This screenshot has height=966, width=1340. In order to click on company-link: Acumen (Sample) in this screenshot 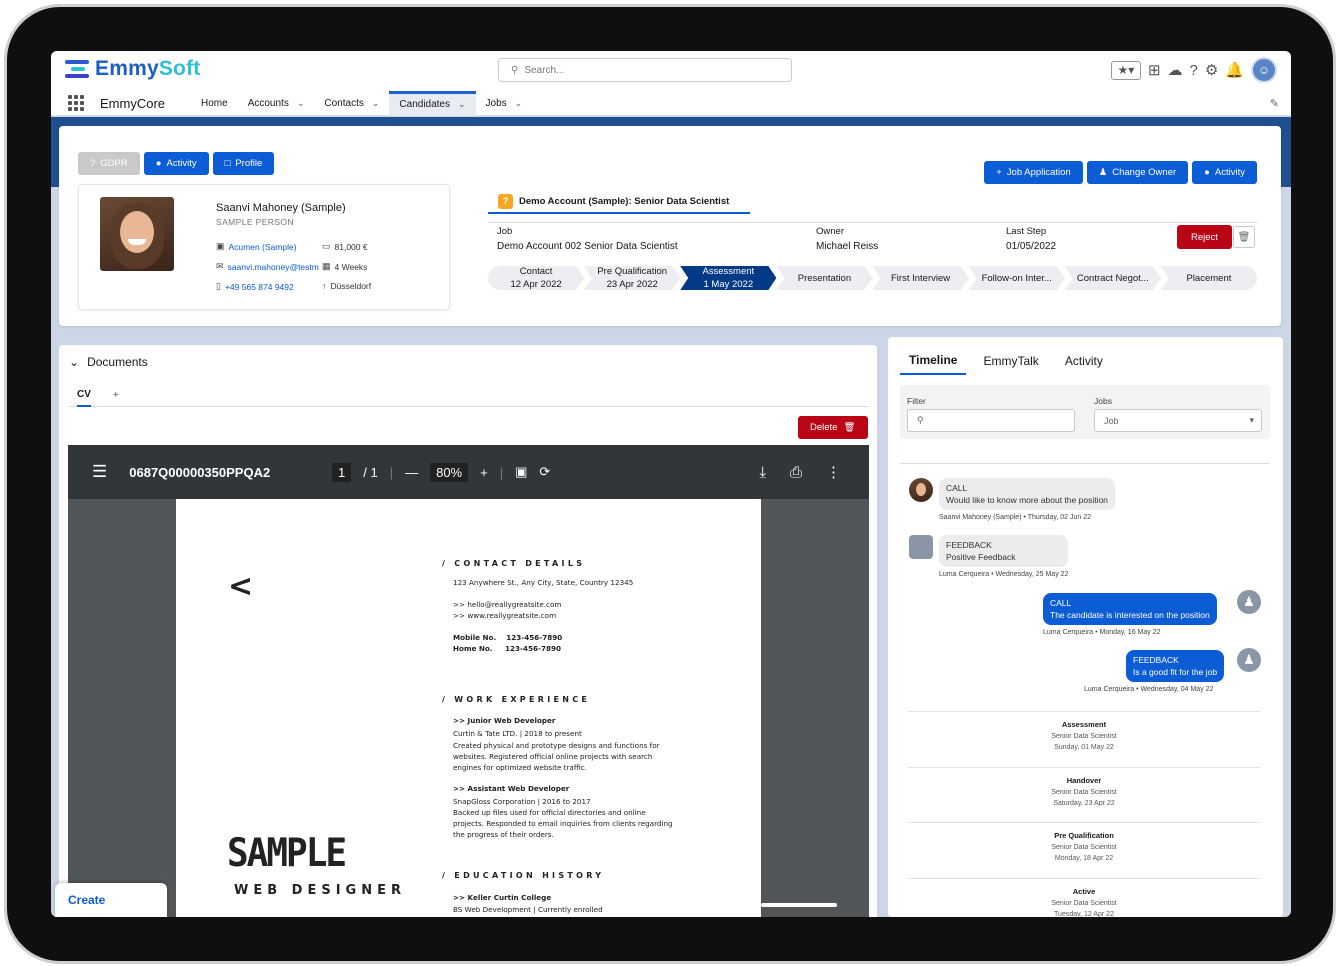, I will do `click(263, 247)`.